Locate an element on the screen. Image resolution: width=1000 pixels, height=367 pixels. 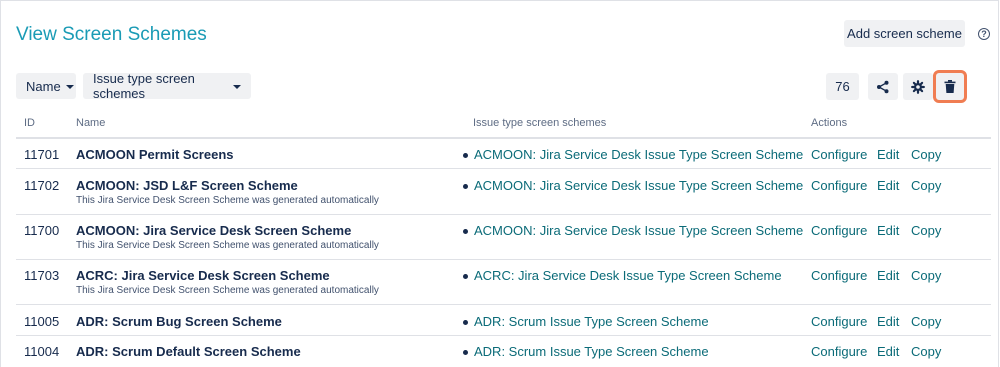
gear-icon is located at coordinates (918, 86).